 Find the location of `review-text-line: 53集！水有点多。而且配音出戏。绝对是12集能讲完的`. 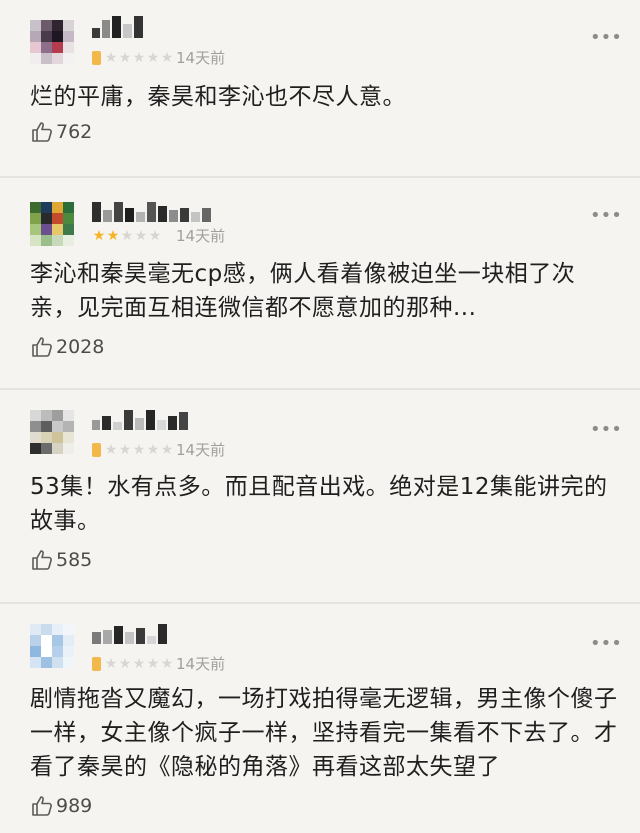

review-text-line: 53集！水有点多。而且配音出戏。绝对是12集能讲完的 is located at coordinates (319, 487).